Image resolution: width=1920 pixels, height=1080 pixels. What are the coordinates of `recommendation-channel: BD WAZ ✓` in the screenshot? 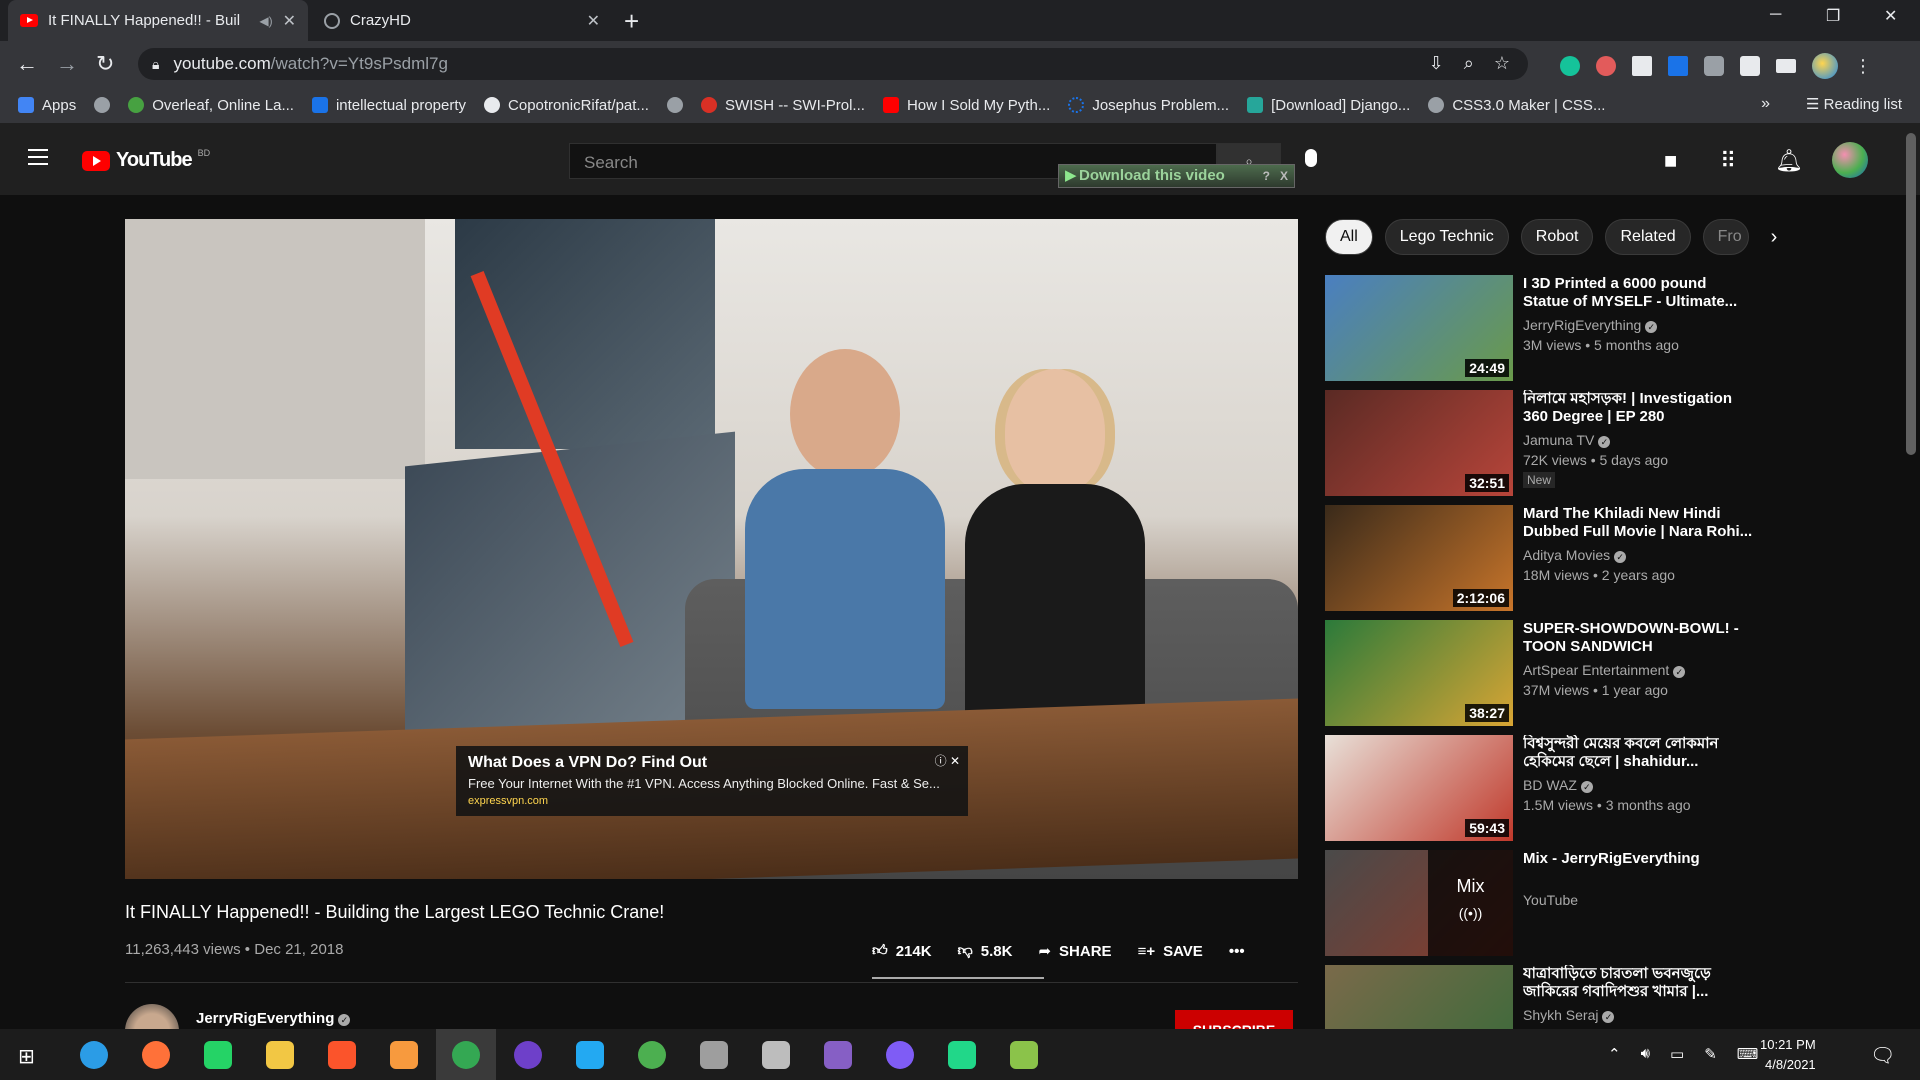 It's located at (1558, 785).